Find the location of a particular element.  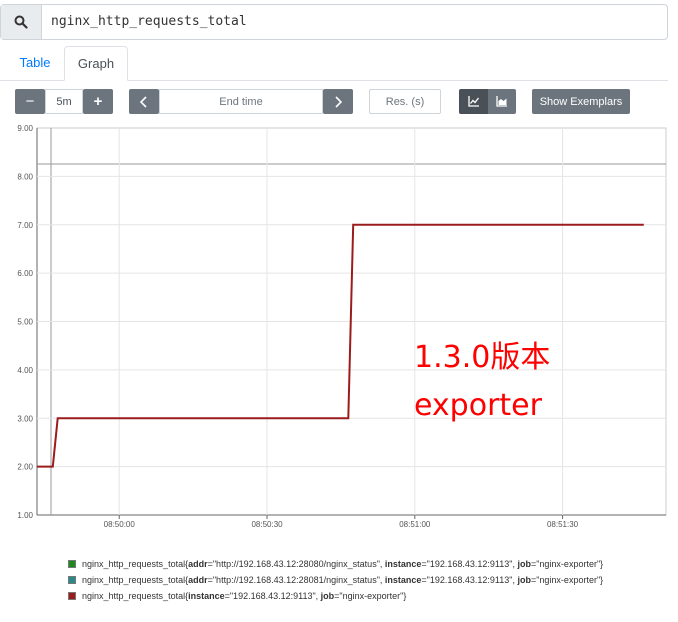

annotation-line-1: 1.3.0版本 is located at coordinates (482, 357).